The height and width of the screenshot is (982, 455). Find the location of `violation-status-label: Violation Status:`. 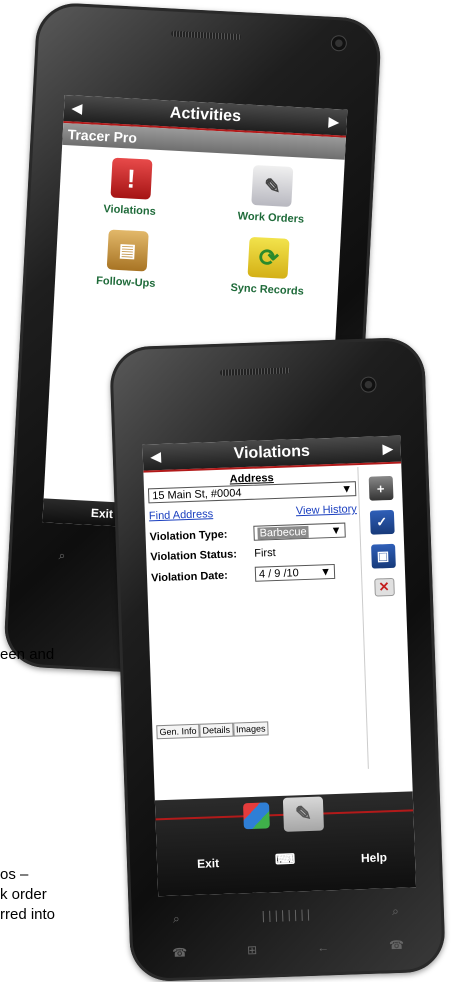

violation-status-label: Violation Status: is located at coordinates (194, 556).